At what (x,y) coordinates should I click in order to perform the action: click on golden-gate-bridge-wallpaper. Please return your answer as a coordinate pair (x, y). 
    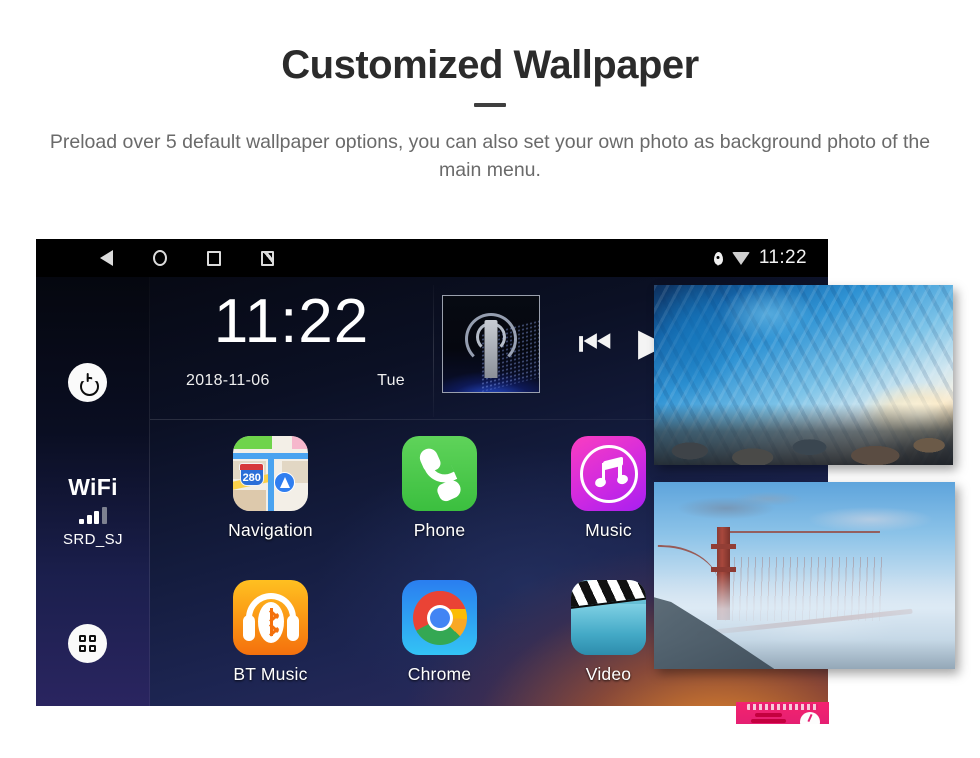
    Looking at the image, I should click on (804, 575).